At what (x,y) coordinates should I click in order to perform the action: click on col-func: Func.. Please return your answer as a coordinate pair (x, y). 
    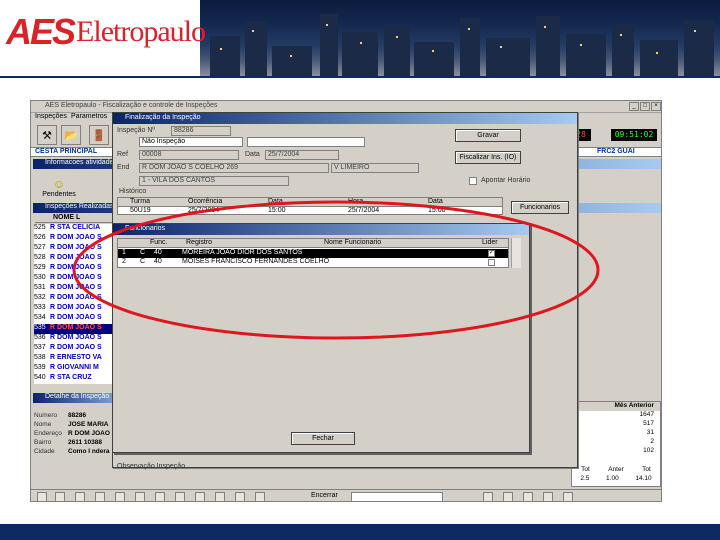
    Looking at the image, I should click on (159, 242).